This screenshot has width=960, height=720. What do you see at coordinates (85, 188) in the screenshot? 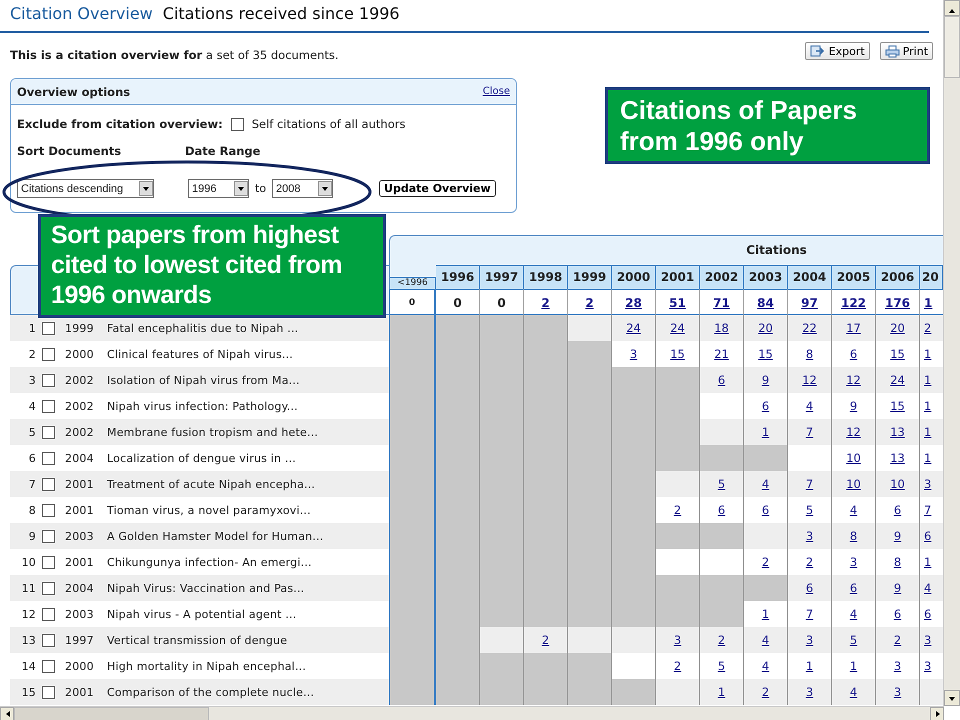
I see `sort-dropdown: Citations descending` at bounding box center [85, 188].